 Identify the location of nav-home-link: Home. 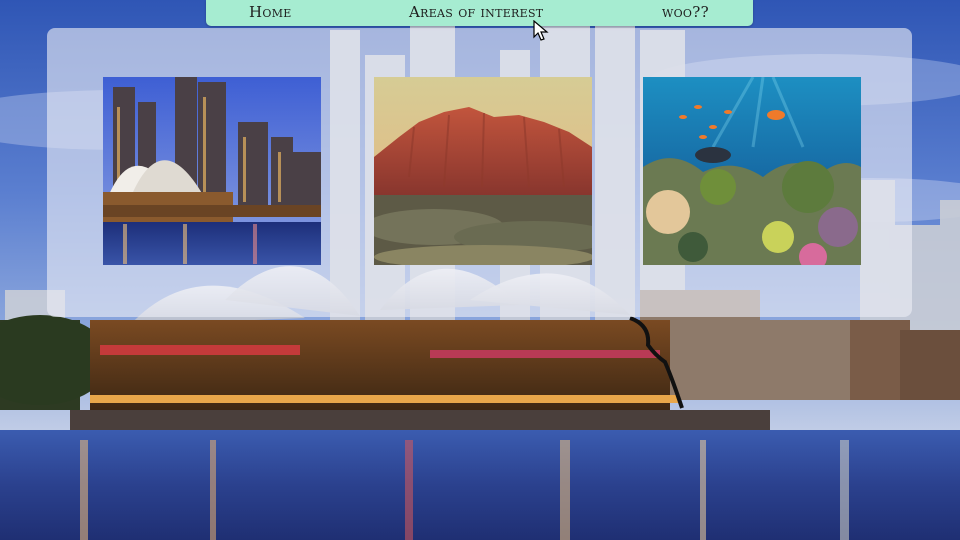
(270, 12).